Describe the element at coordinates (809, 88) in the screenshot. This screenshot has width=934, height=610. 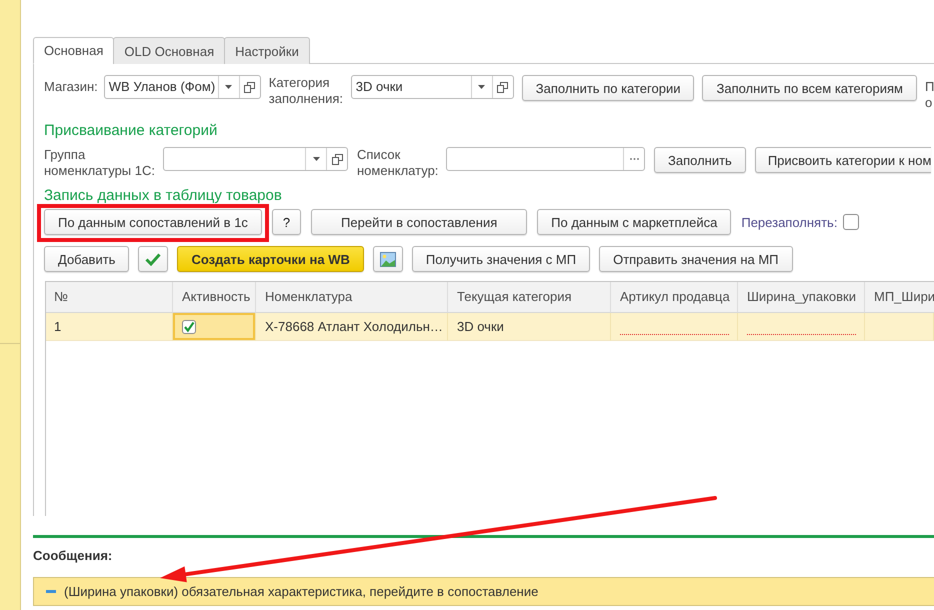
I see `command-button: Заполнить по всем категориям` at that location.